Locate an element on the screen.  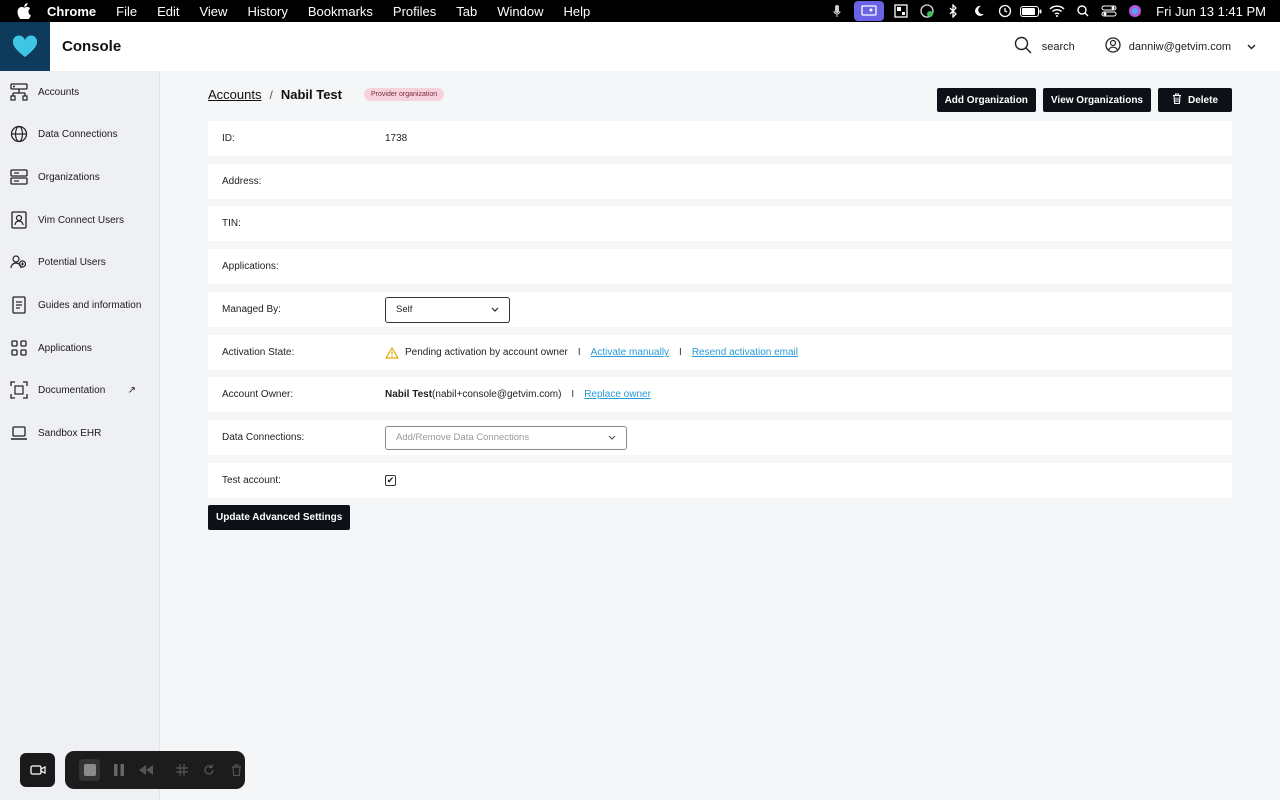
sidebar-item-label: Vim Connect Users is located at coordinates (81, 220).